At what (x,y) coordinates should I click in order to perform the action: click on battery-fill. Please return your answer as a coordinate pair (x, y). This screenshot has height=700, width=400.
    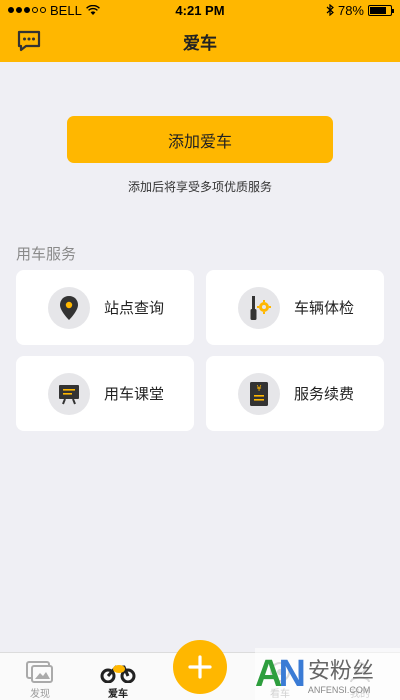
    Looking at the image, I should click on (378, 10).